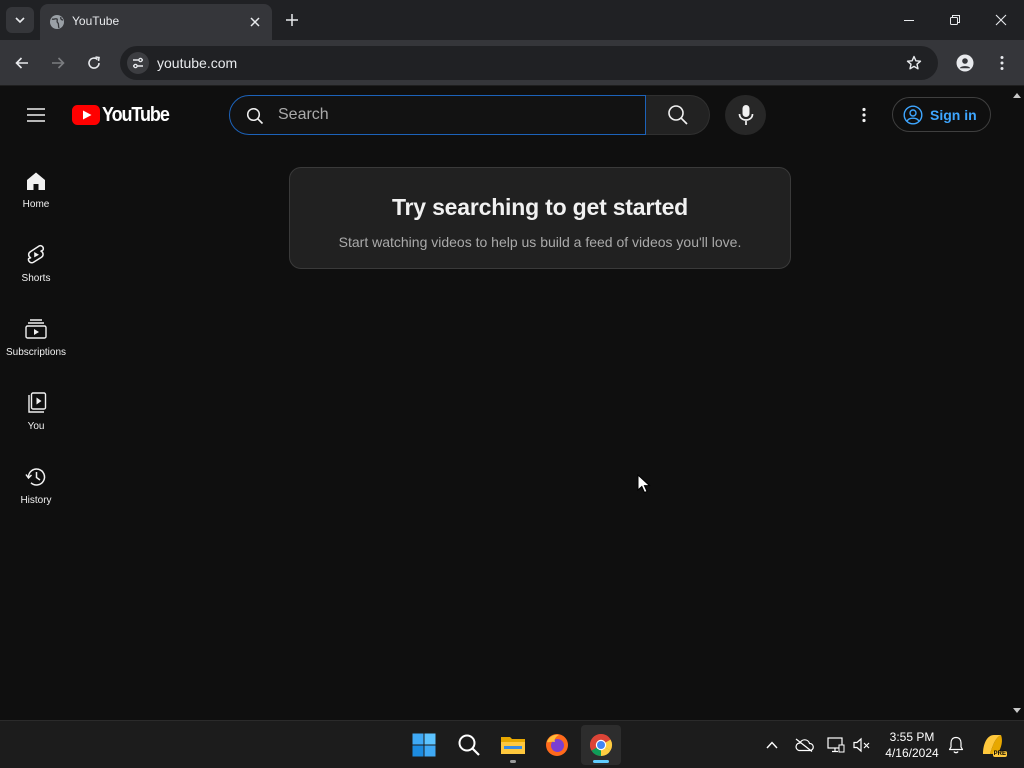 Image resolution: width=1024 pixels, height=768 pixels. Describe the element at coordinates (540, 207) in the screenshot. I see `prompt-title: Try searching to get started` at that location.